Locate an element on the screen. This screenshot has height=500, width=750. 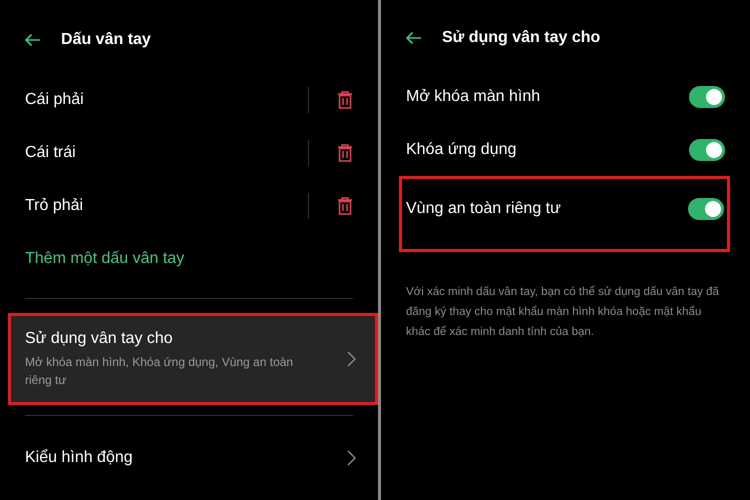
description-text: Với xác minh dấu vân tay, bạn có thể sử dụng dấu vân tay đã đăng ký thay cho mật khẩu màn hình khóa hoặc mật khẩu khác để xác minh danh tính của bạn. is located at coordinates (563, 312).